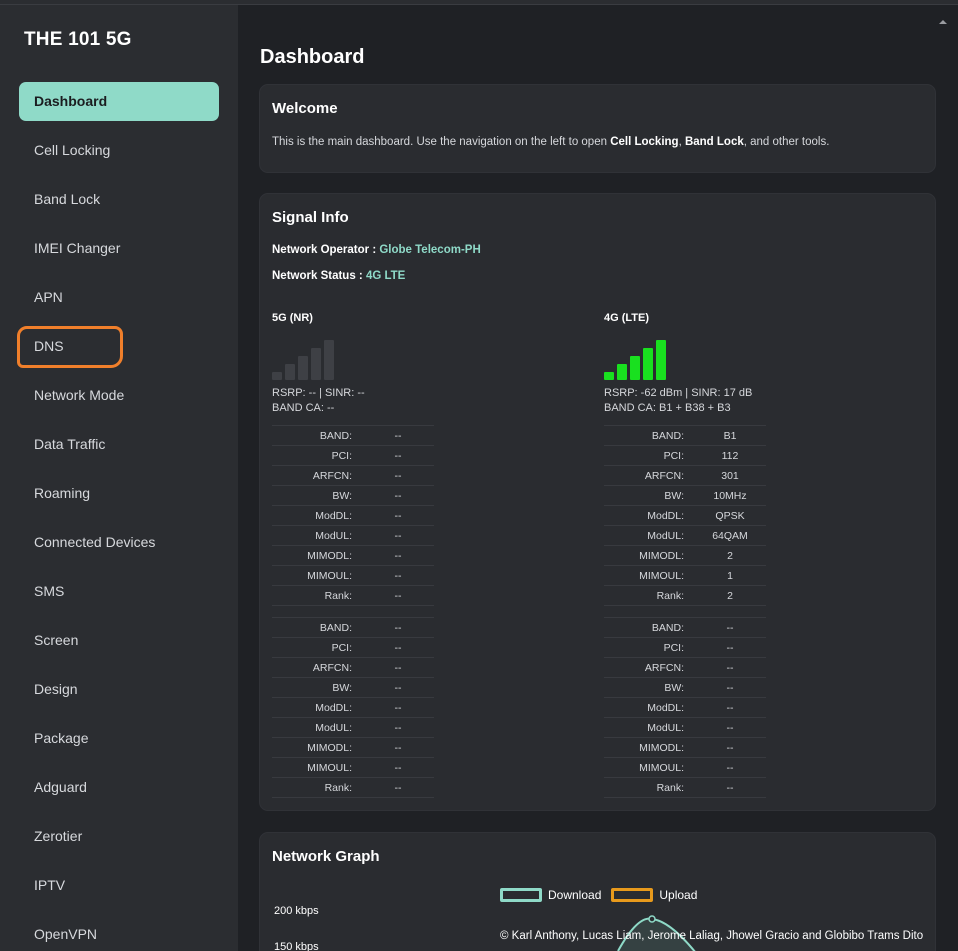 This screenshot has height=951, width=958. What do you see at coordinates (119, 885) in the screenshot?
I see `sidebar-item-iptv: IPTV` at bounding box center [119, 885].